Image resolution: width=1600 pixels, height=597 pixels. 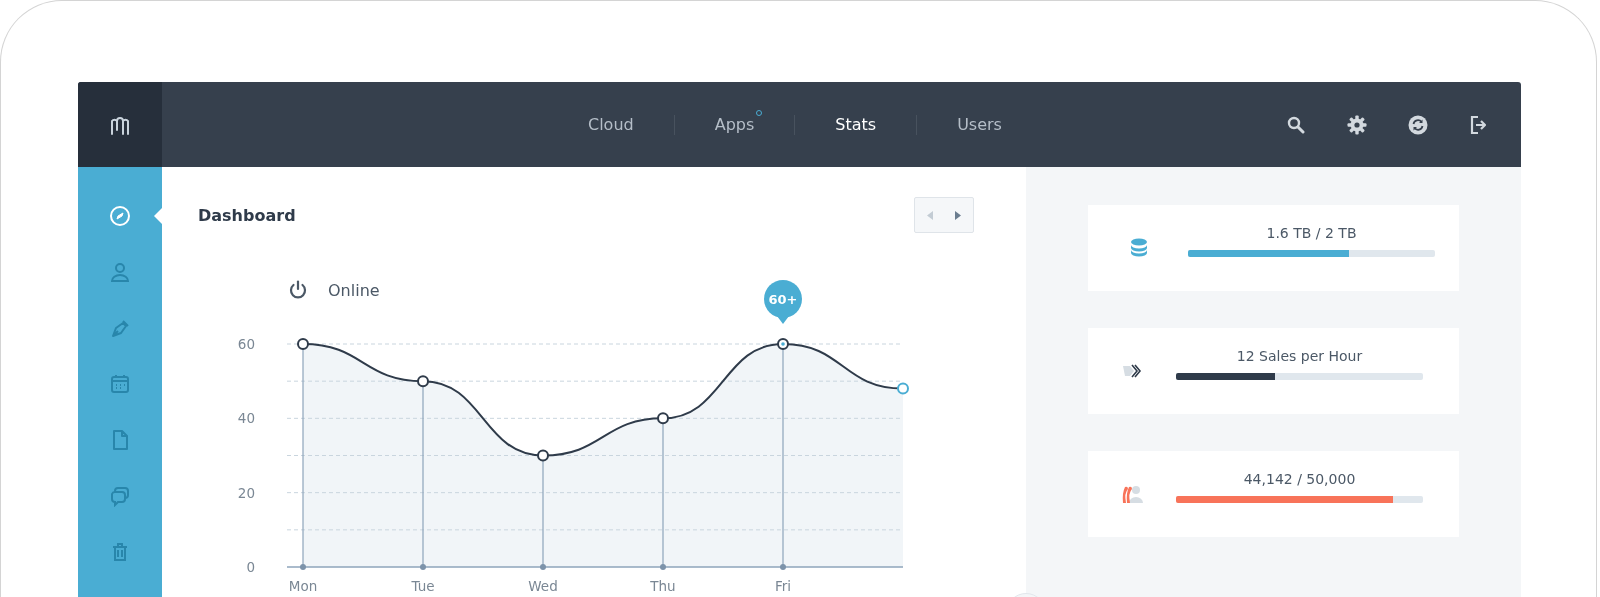 I want to click on page-title: Dashboard, so click(x=247, y=215).